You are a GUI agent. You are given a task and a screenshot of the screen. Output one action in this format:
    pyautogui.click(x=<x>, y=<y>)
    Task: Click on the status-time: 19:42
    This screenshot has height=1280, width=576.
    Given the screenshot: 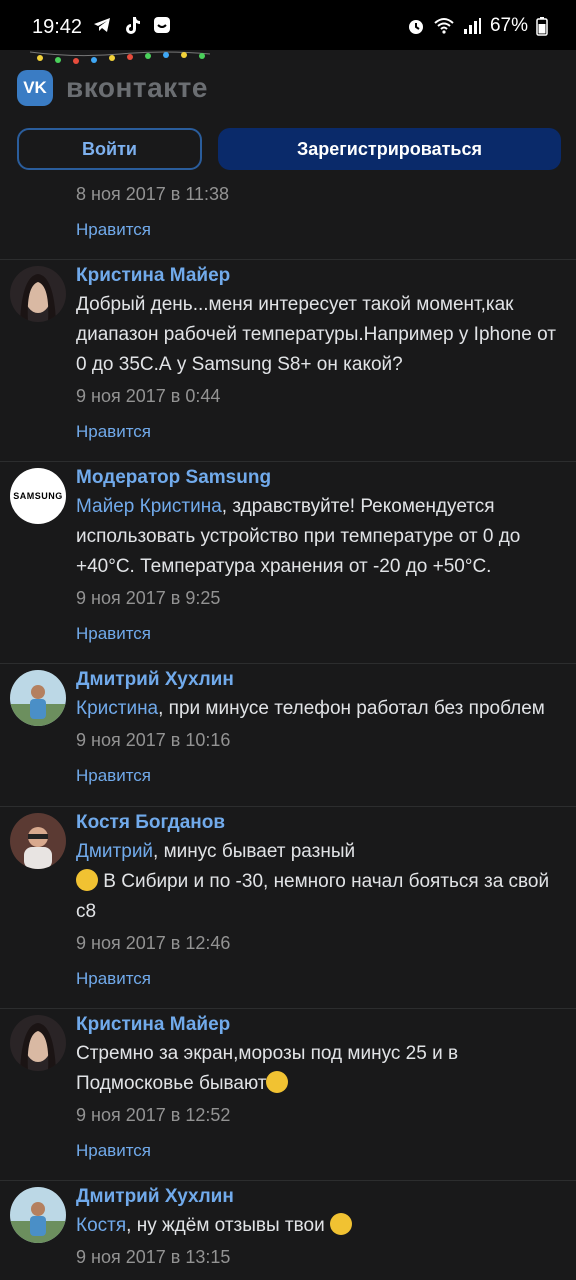 What is the action you would take?
    pyautogui.click(x=57, y=27)
    